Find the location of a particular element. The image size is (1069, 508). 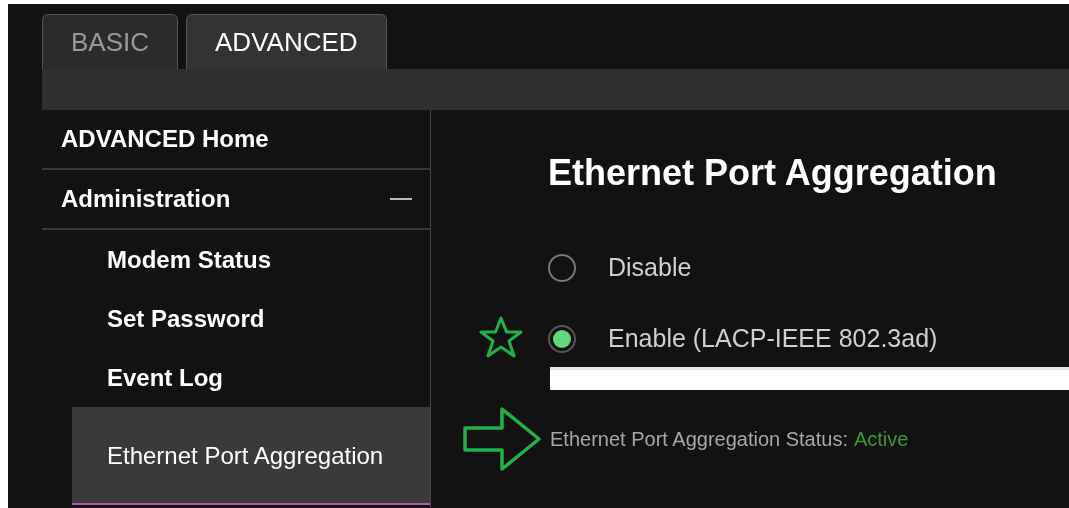

arrow-icon is located at coordinates (502, 439).